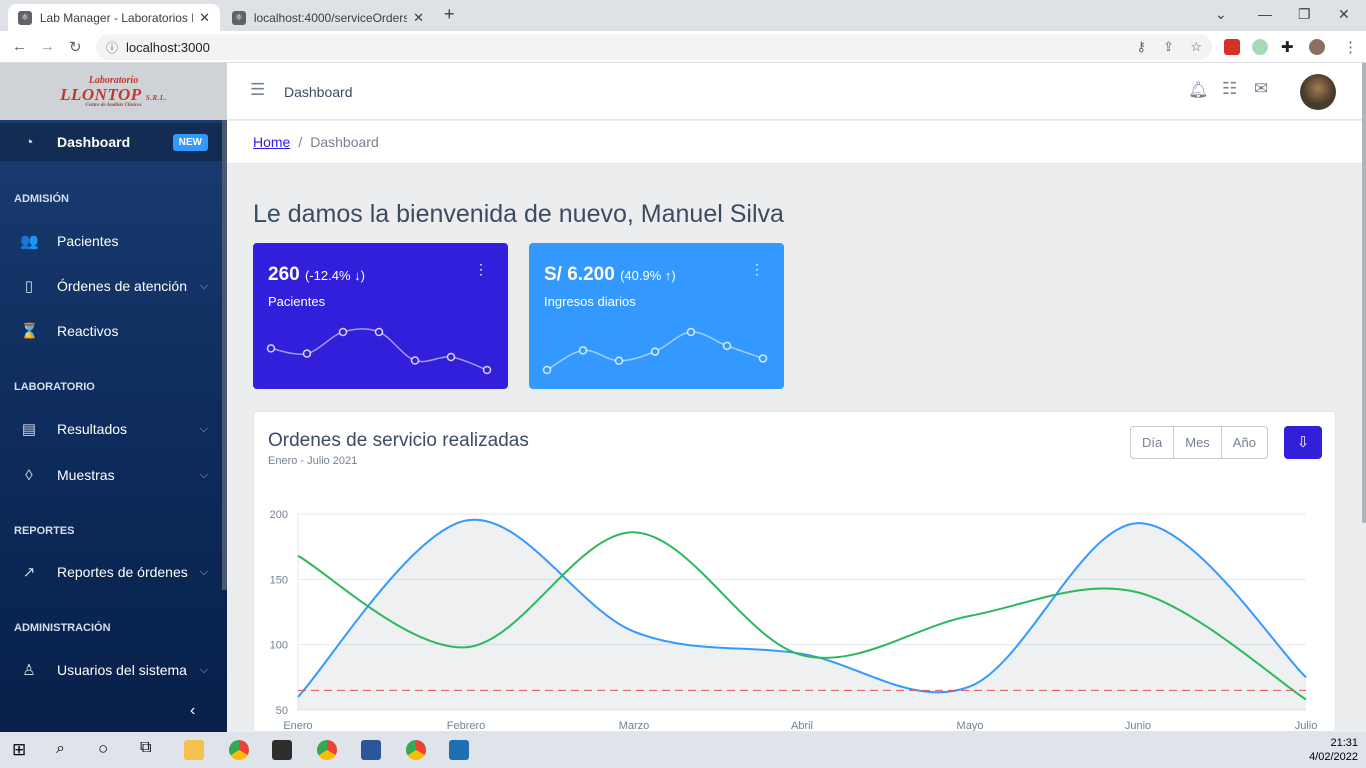 The image size is (1366, 768). What do you see at coordinates (648, 275) in the screenshot?
I see `widget-change: (40.9% ↑)` at bounding box center [648, 275].